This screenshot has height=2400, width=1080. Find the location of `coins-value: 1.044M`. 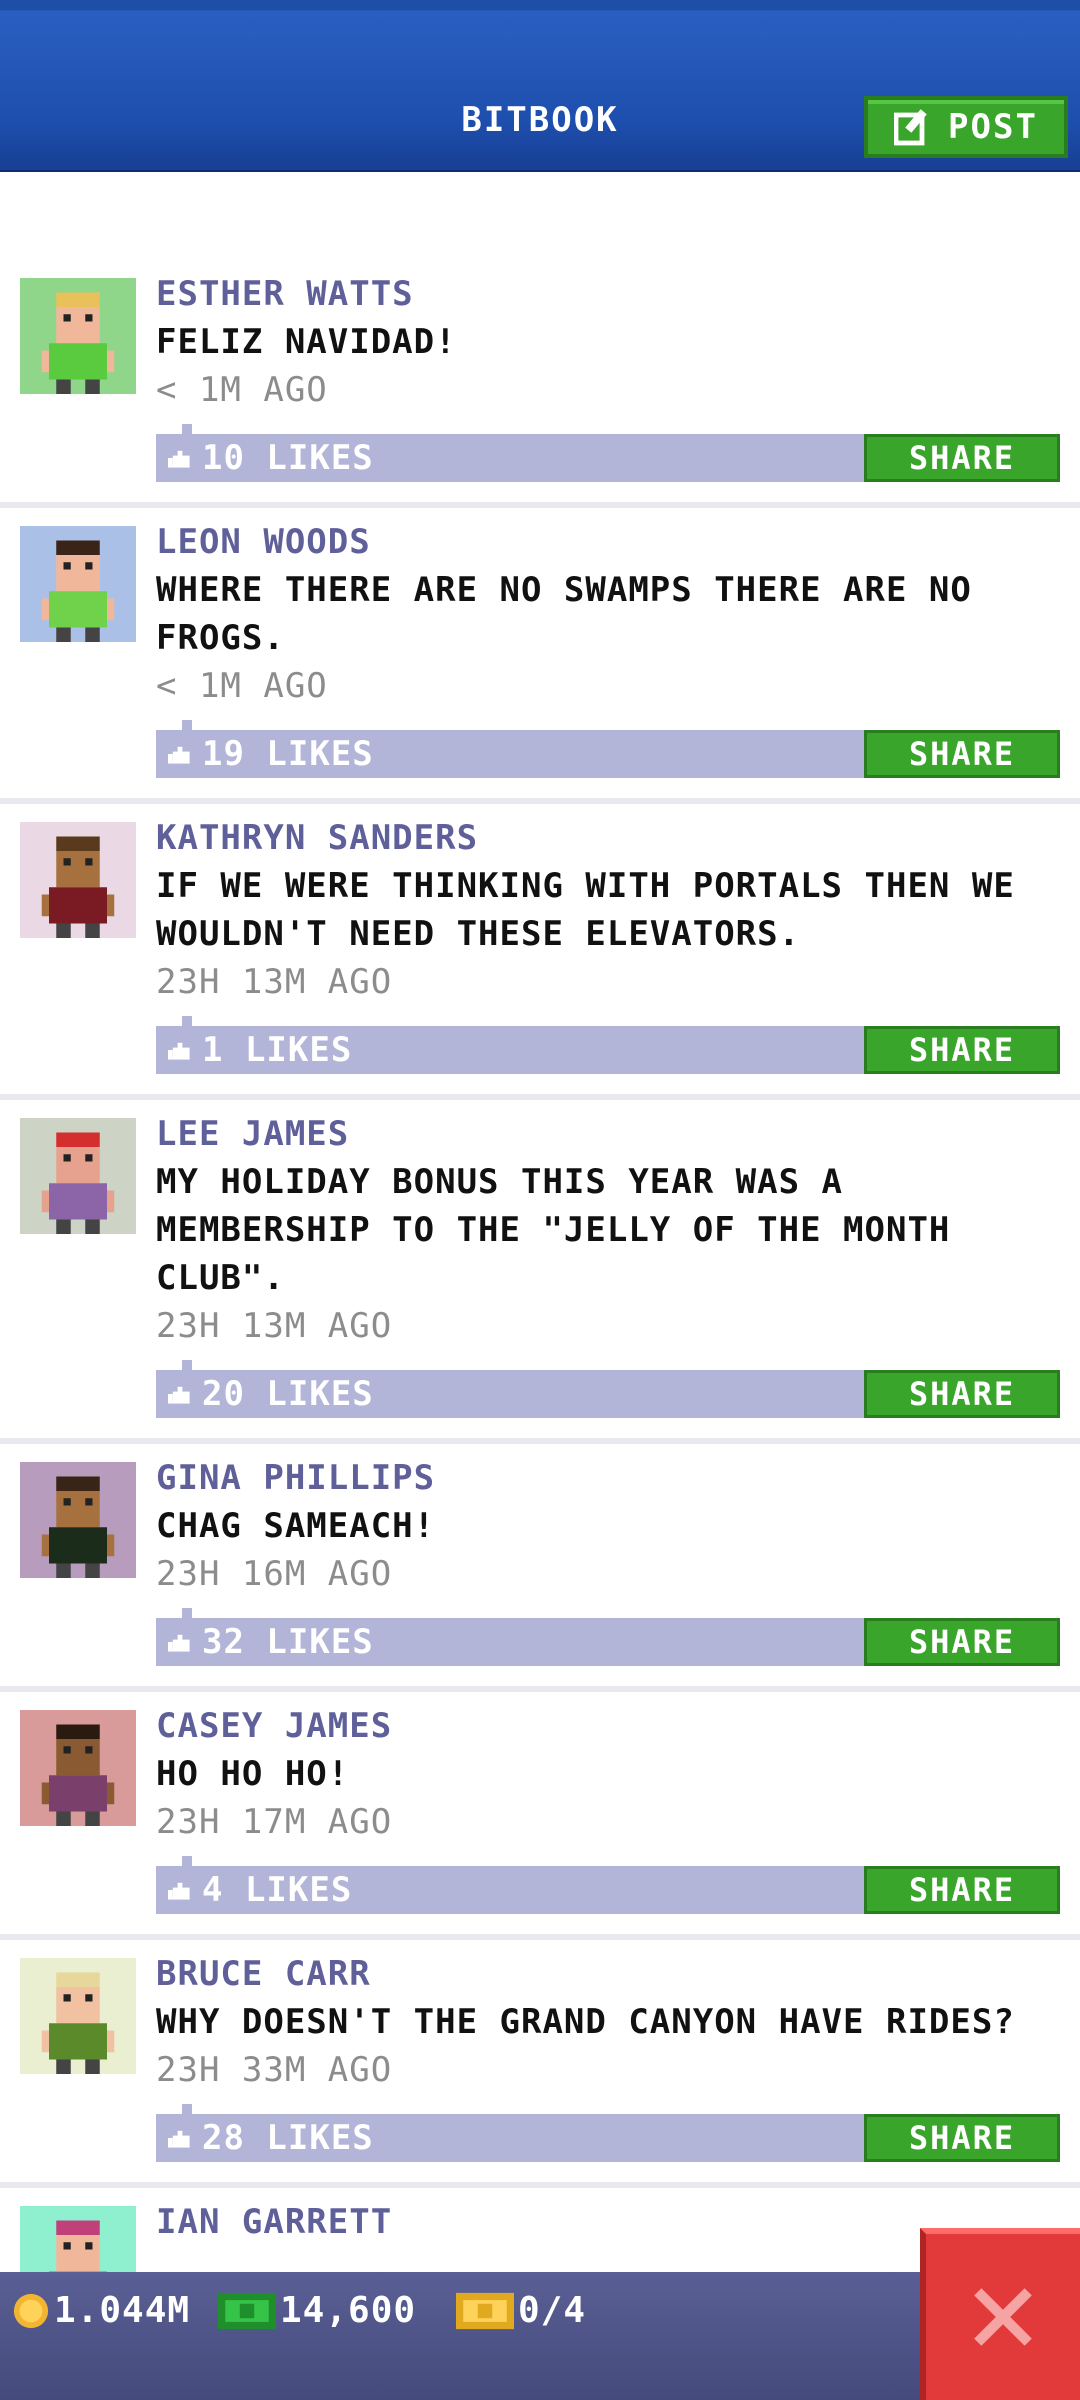

coins-value: 1.044M is located at coordinates (122, 2310).